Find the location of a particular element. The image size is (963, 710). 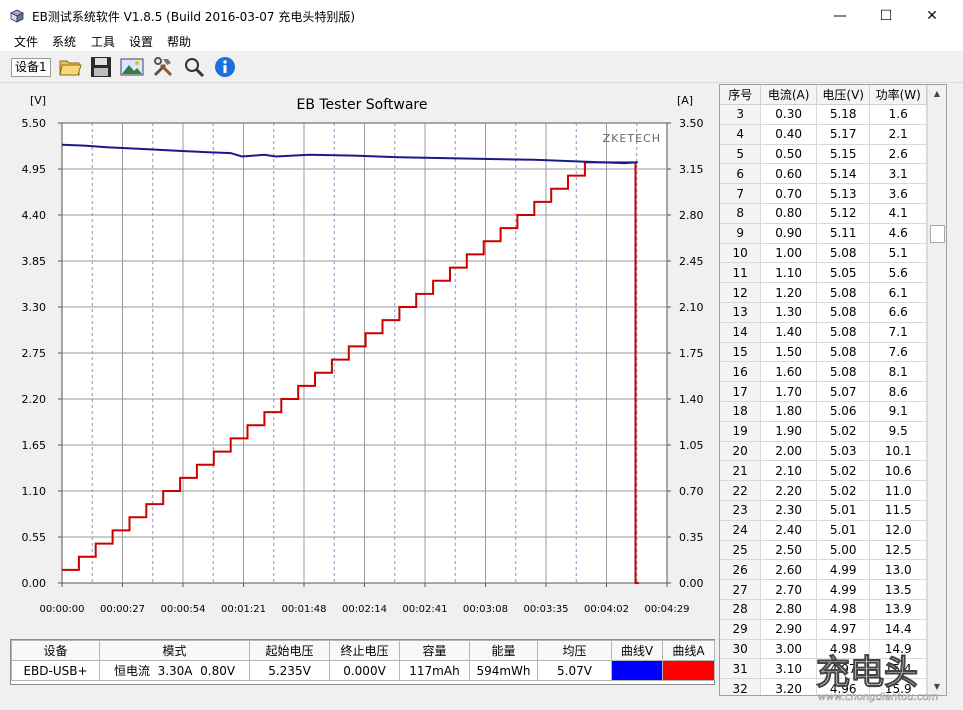

y-left-tick-label: 5.50 is located at coordinates (34, 123).